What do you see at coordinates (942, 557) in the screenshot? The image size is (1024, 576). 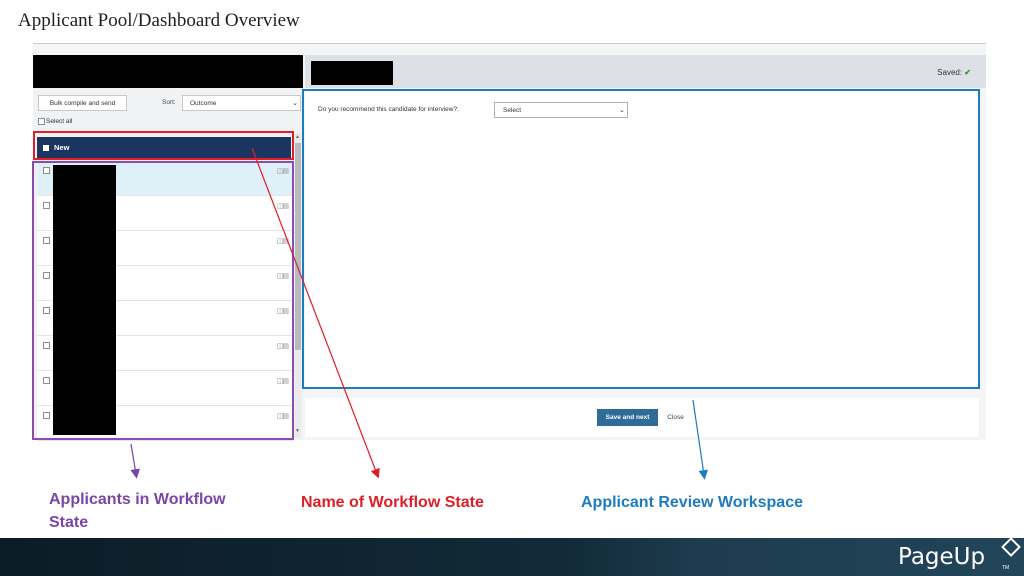 I see `pageup-logo: PageUp` at bounding box center [942, 557].